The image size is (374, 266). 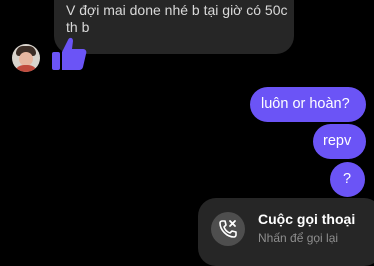 I want to click on missed-call-card: Cuộc gọi thoại Nhấn để gọi lại, so click(x=286, y=232).